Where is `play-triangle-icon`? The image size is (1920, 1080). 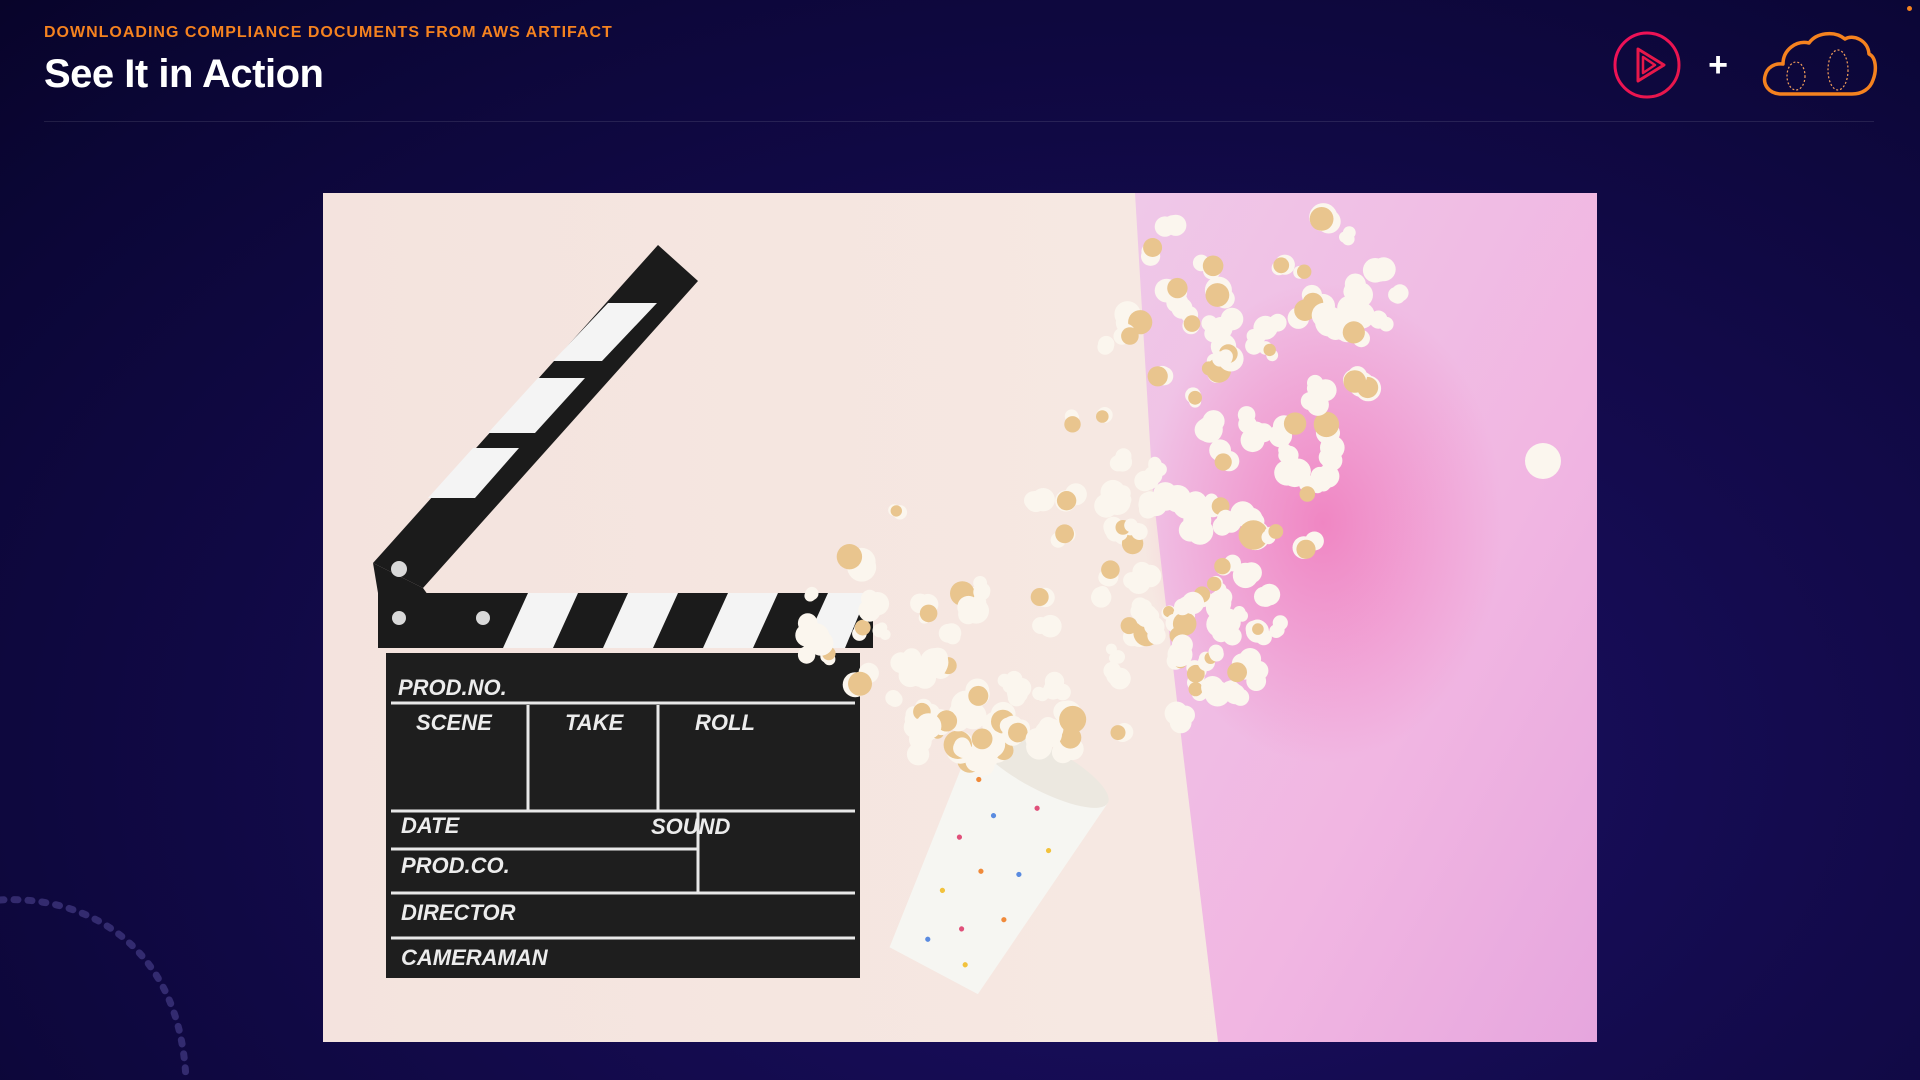
play-triangle-icon is located at coordinates (1647, 65).